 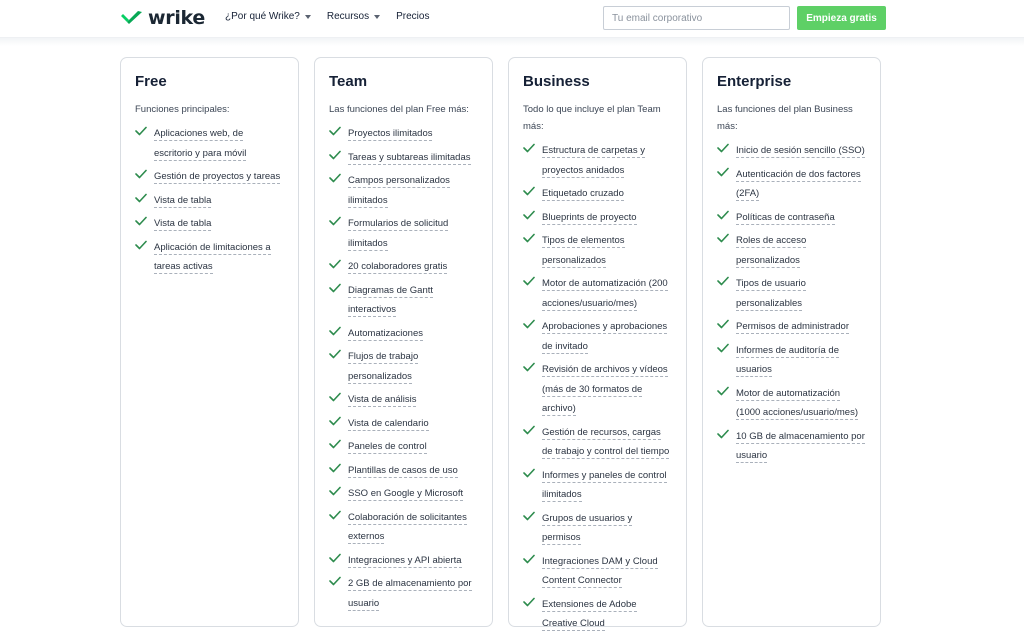 I want to click on feature-text: Tipos de elementos personalizados, so click(x=607, y=249).